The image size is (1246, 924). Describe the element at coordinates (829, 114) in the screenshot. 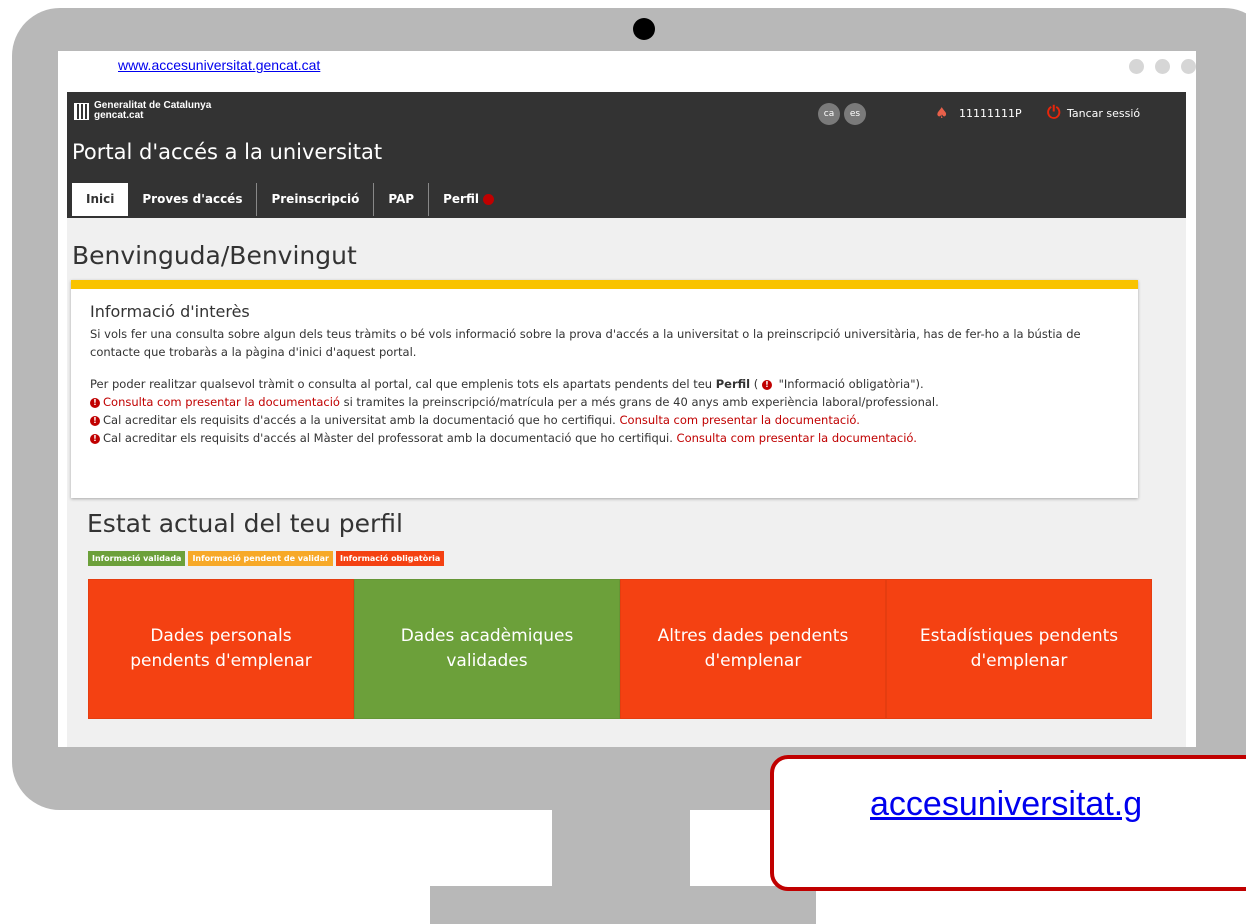

I see `lang-ca-button: ca` at that location.